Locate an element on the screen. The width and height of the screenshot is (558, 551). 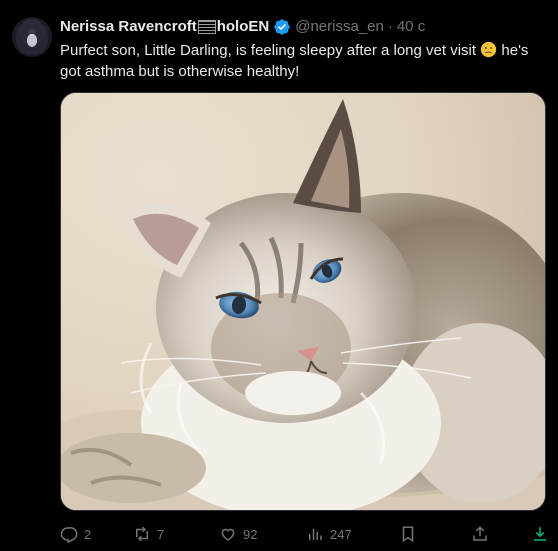
tweet-timestamp: 40 с is located at coordinates (411, 27).